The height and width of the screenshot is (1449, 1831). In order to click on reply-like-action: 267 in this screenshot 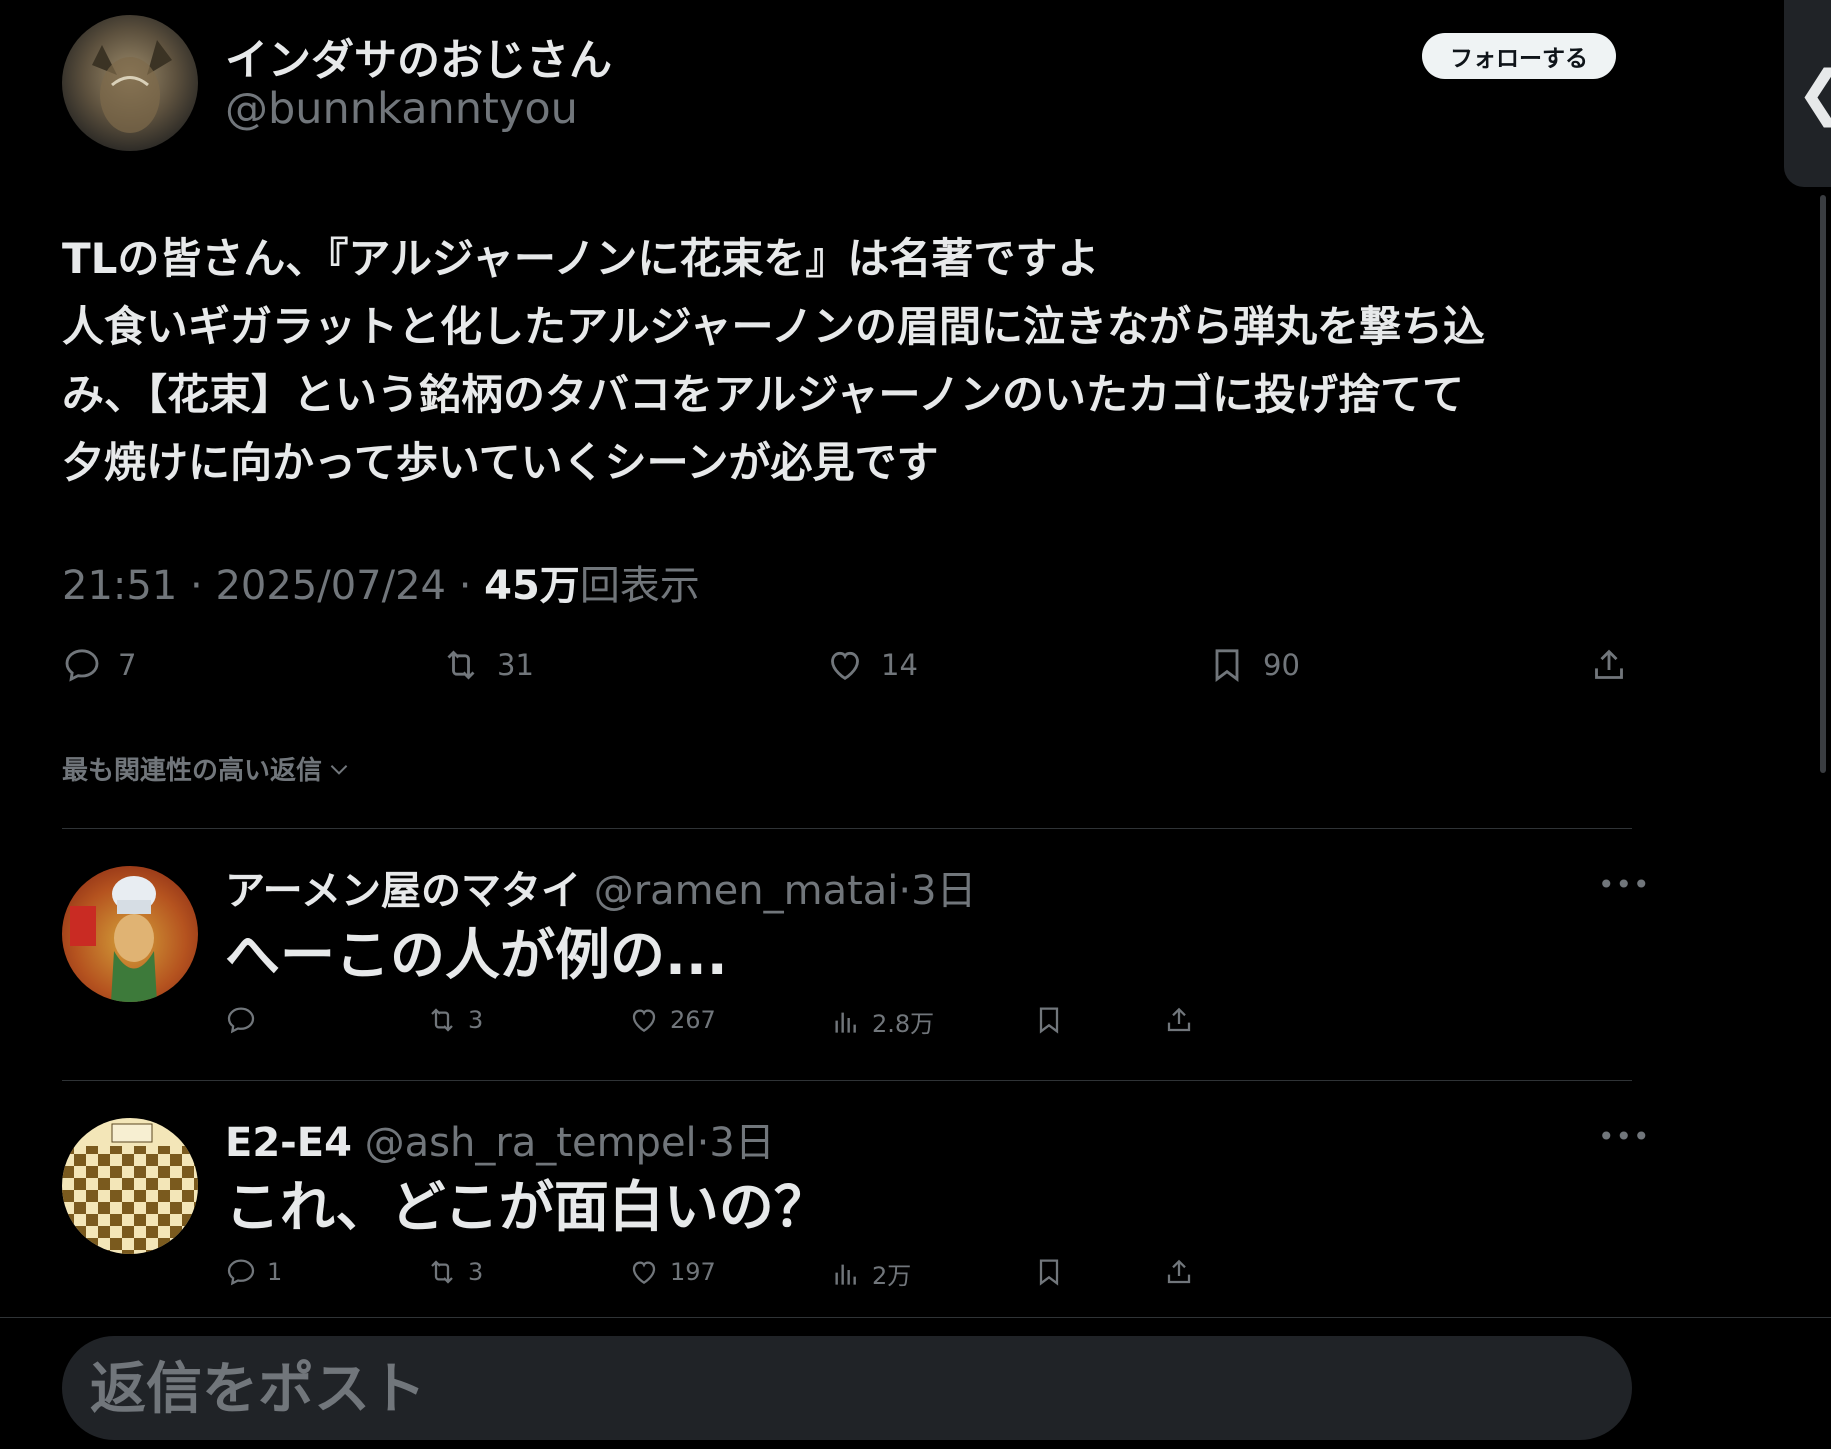, I will do `click(672, 1020)`.